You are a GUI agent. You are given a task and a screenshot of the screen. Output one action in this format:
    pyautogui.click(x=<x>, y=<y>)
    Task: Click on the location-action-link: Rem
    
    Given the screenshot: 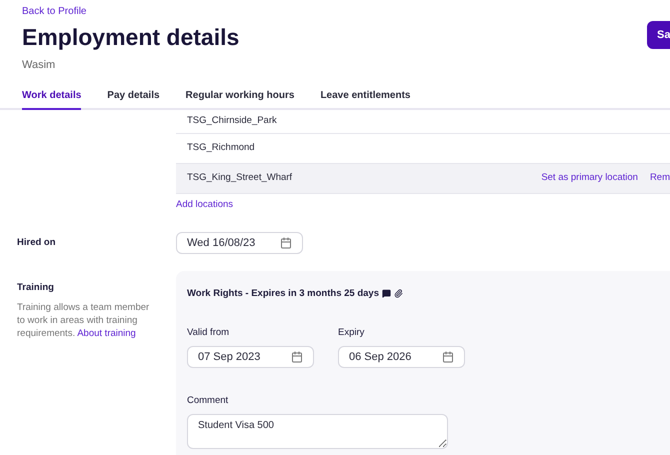 What is the action you would take?
    pyautogui.click(x=660, y=178)
    